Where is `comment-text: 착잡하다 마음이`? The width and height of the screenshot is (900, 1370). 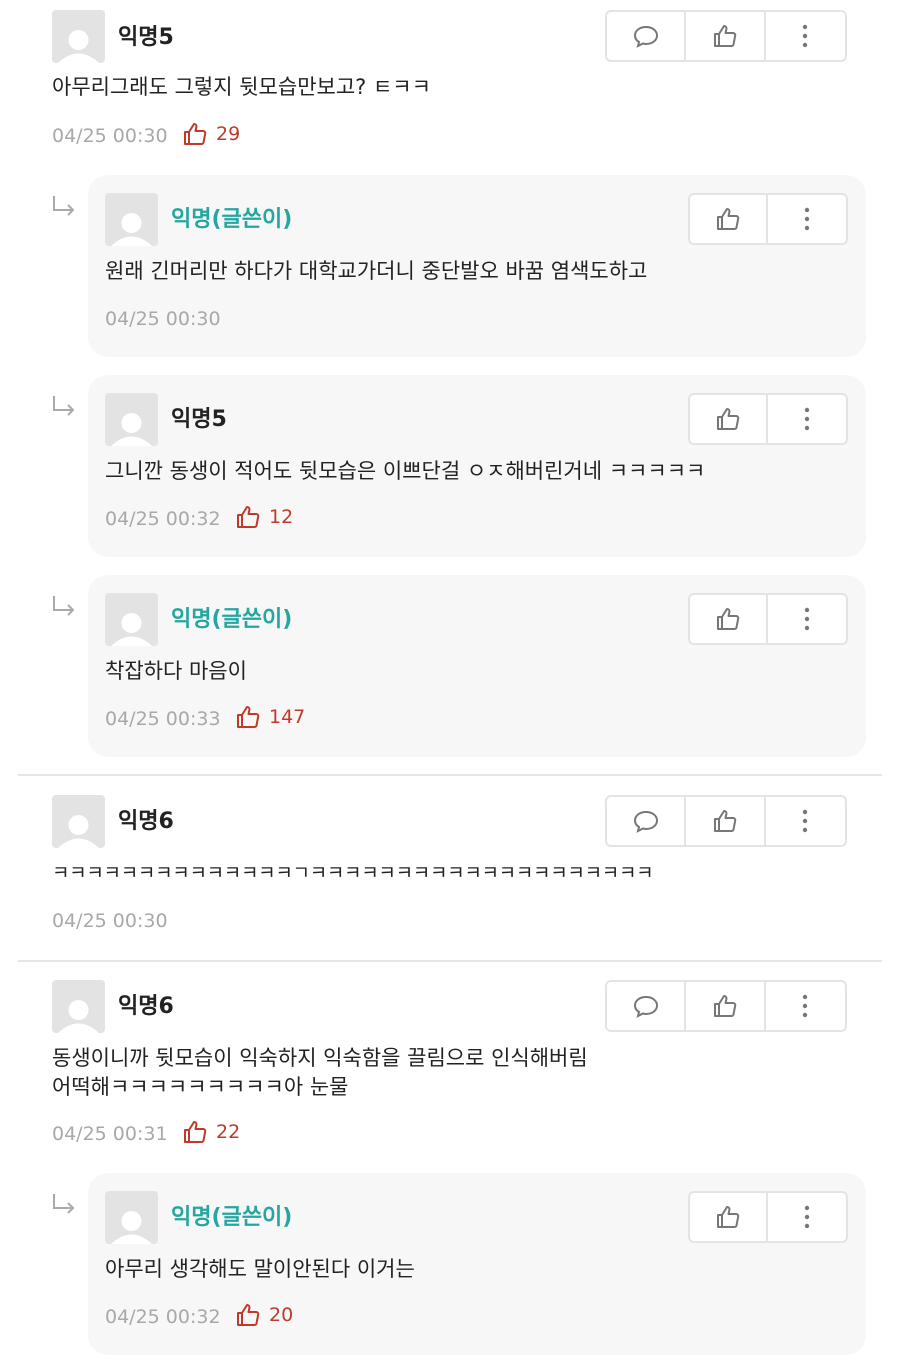 comment-text: 착잡하다 마음이 is located at coordinates (176, 671).